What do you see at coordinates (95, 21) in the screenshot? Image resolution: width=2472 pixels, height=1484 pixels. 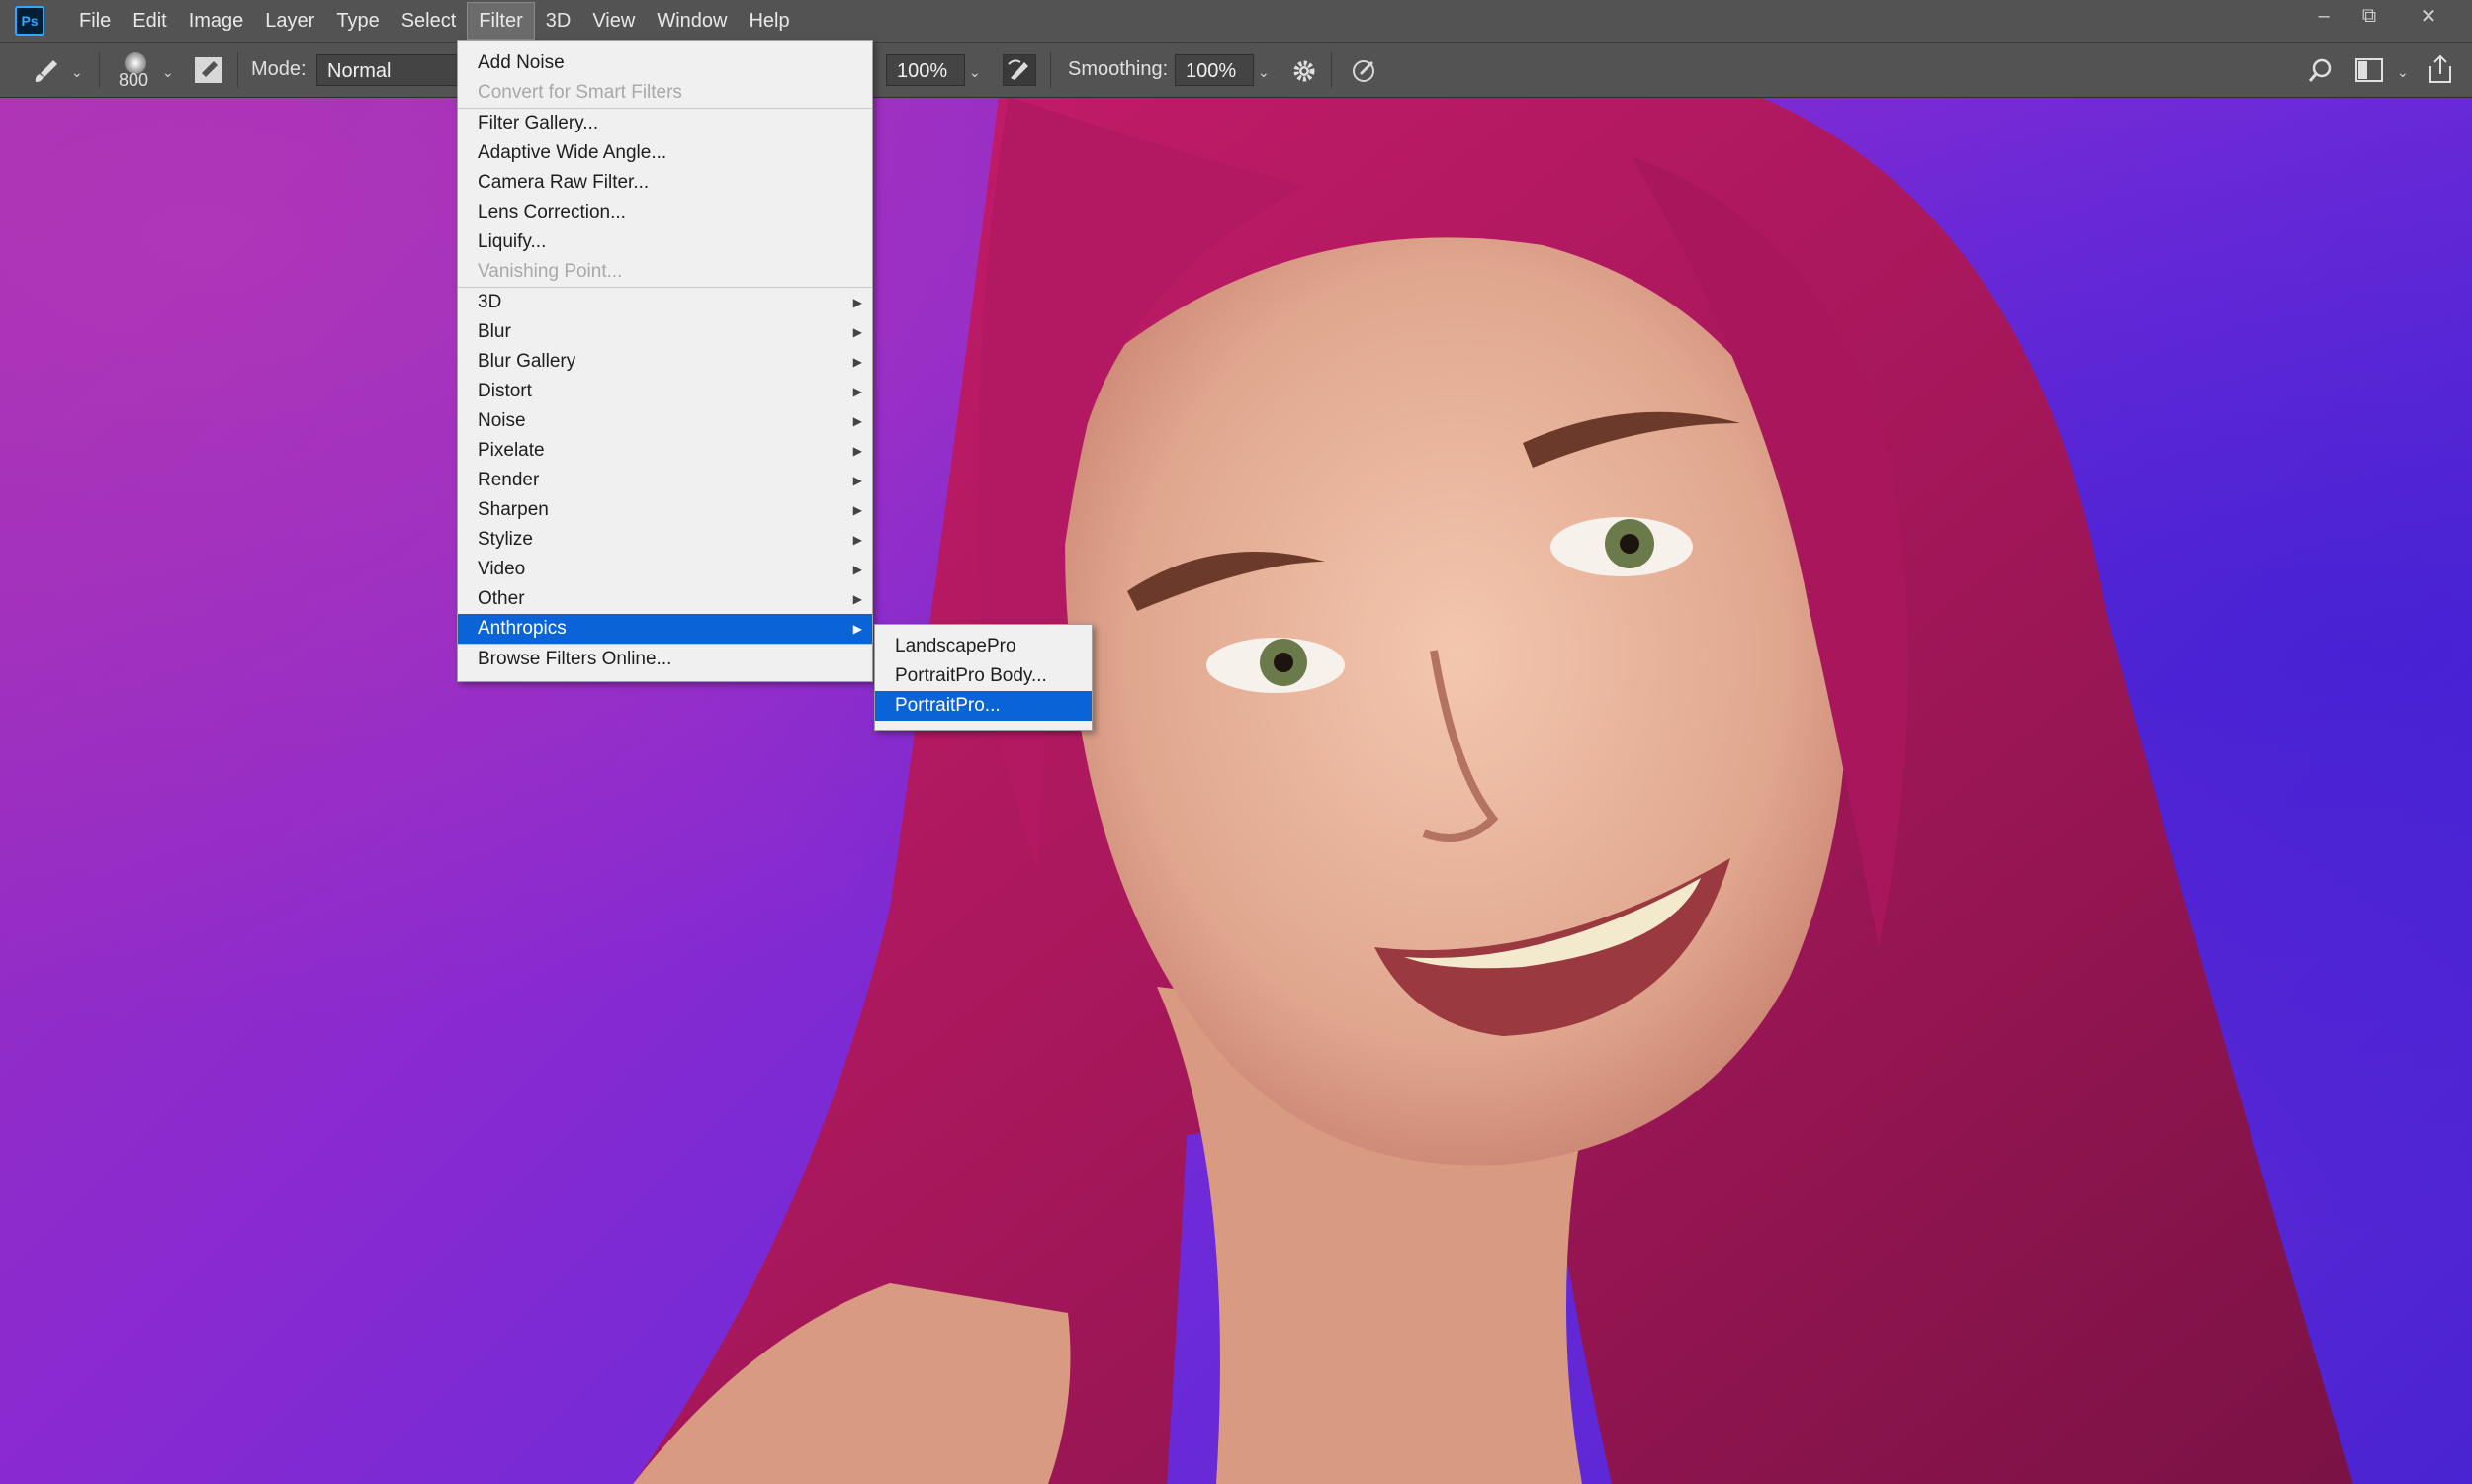 I see `menu-file: File` at bounding box center [95, 21].